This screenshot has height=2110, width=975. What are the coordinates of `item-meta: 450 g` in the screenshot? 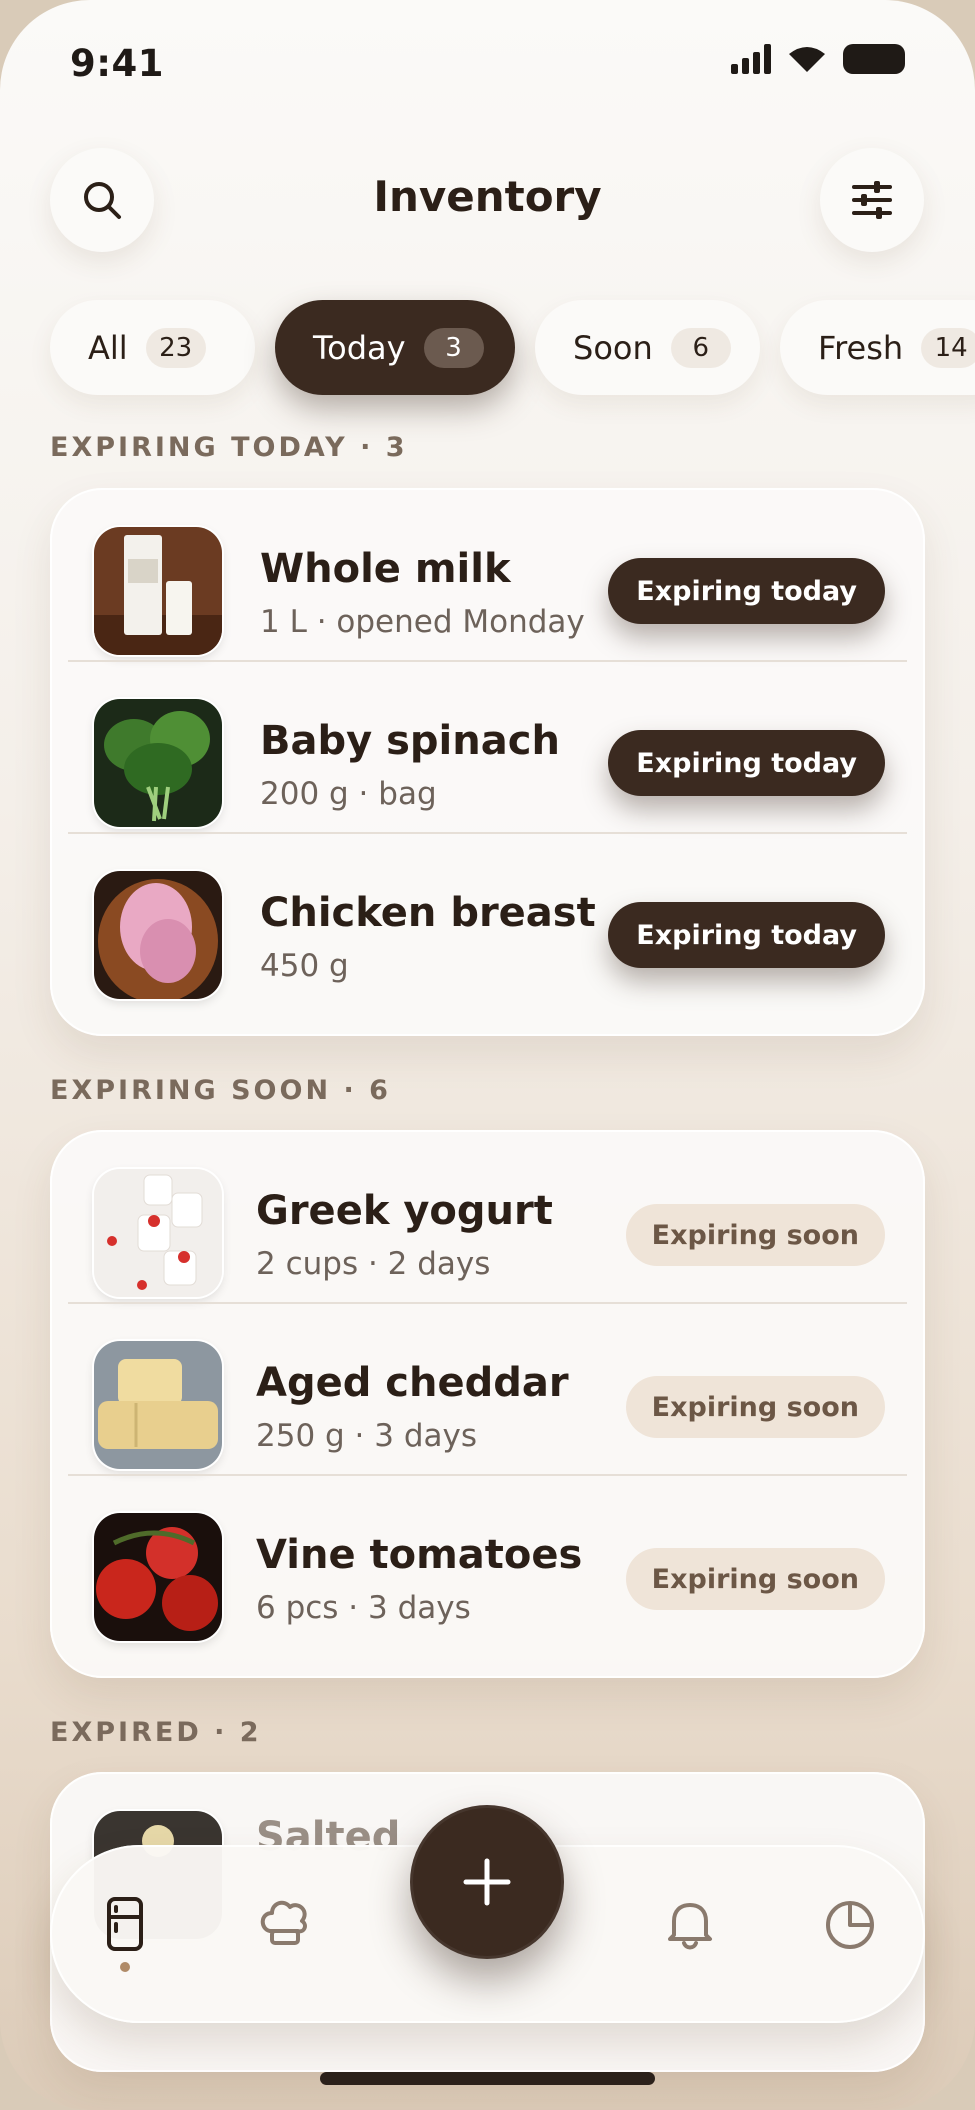 It's located at (304, 966).